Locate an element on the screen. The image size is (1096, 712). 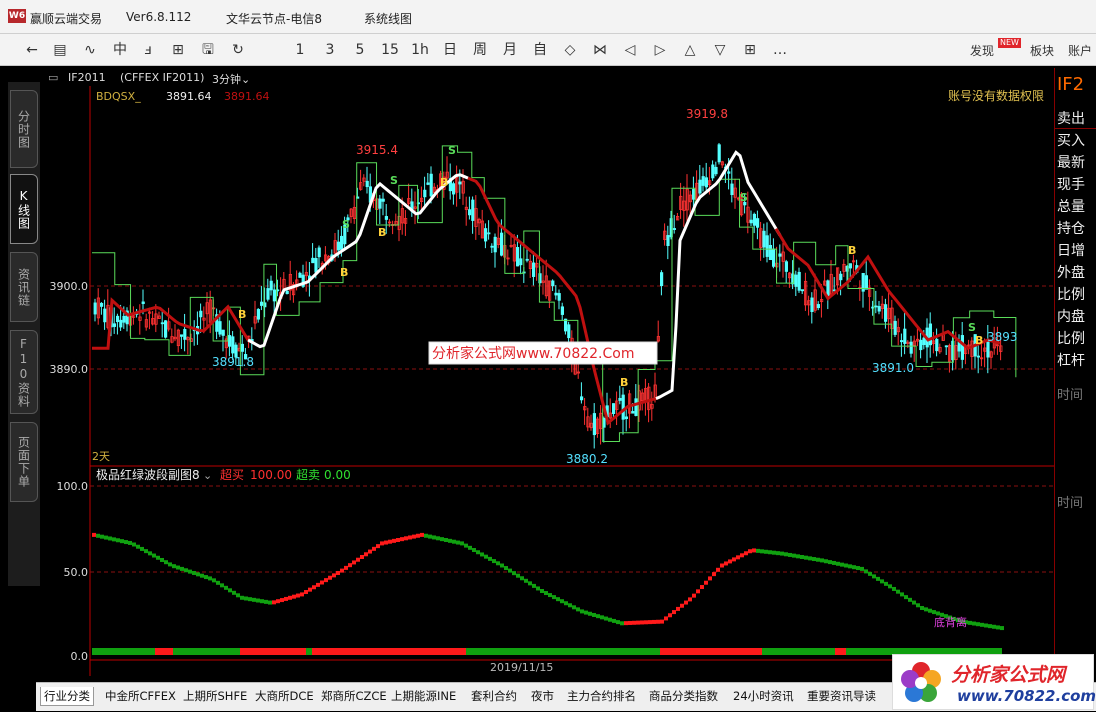
toolbar-link-2: 账户 is located at coordinates (1080, 50).